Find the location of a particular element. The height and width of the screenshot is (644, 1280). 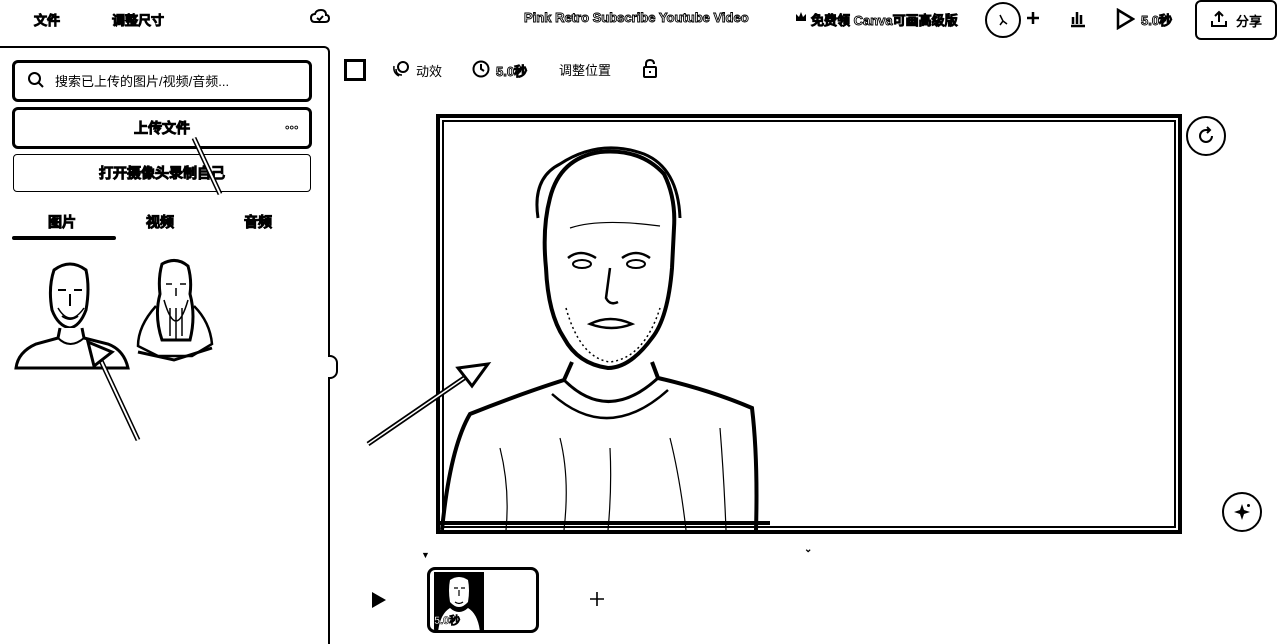

timeline-play-icon is located at coordinates (379, 602).